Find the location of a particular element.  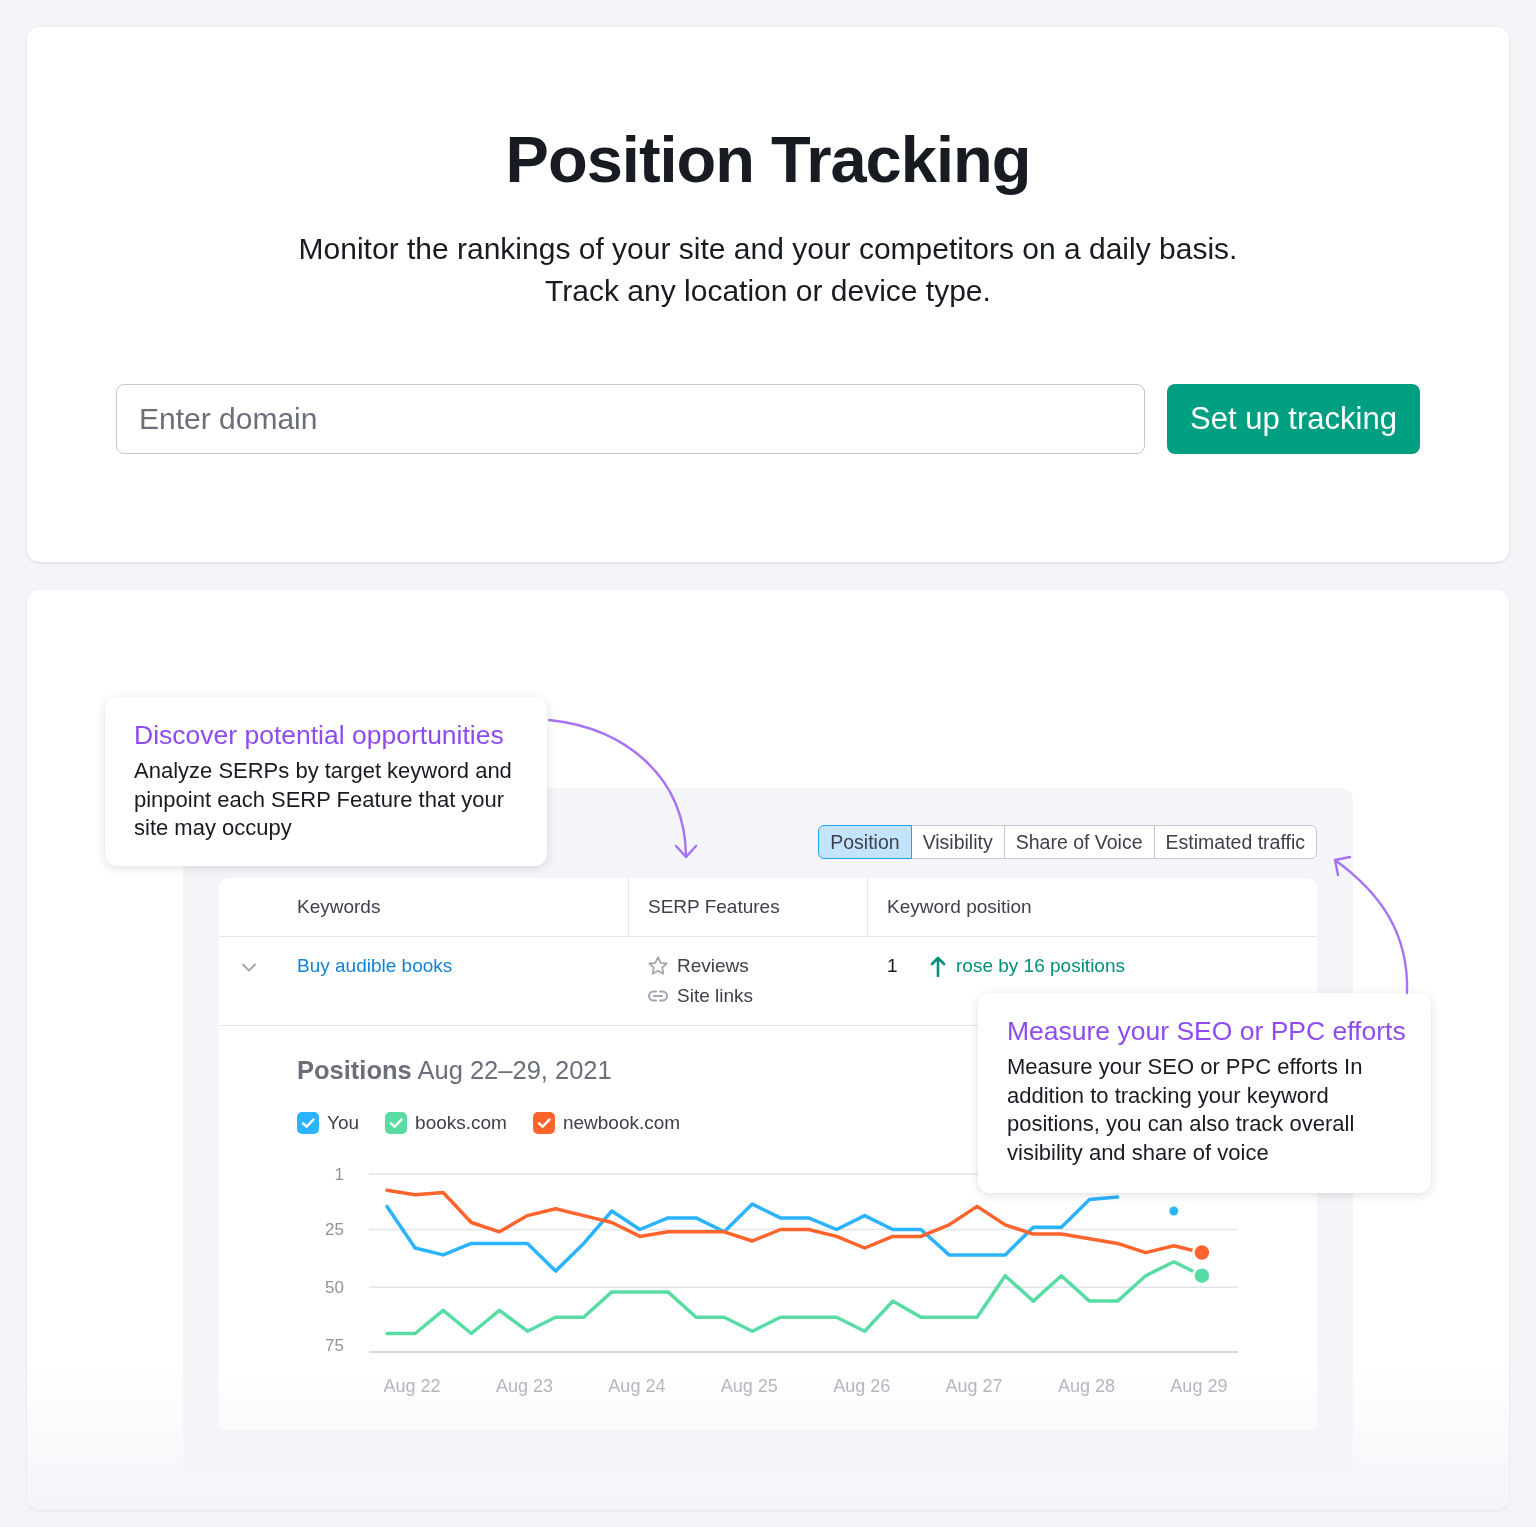

view-tab: Position is located at coordinates (865, 842).